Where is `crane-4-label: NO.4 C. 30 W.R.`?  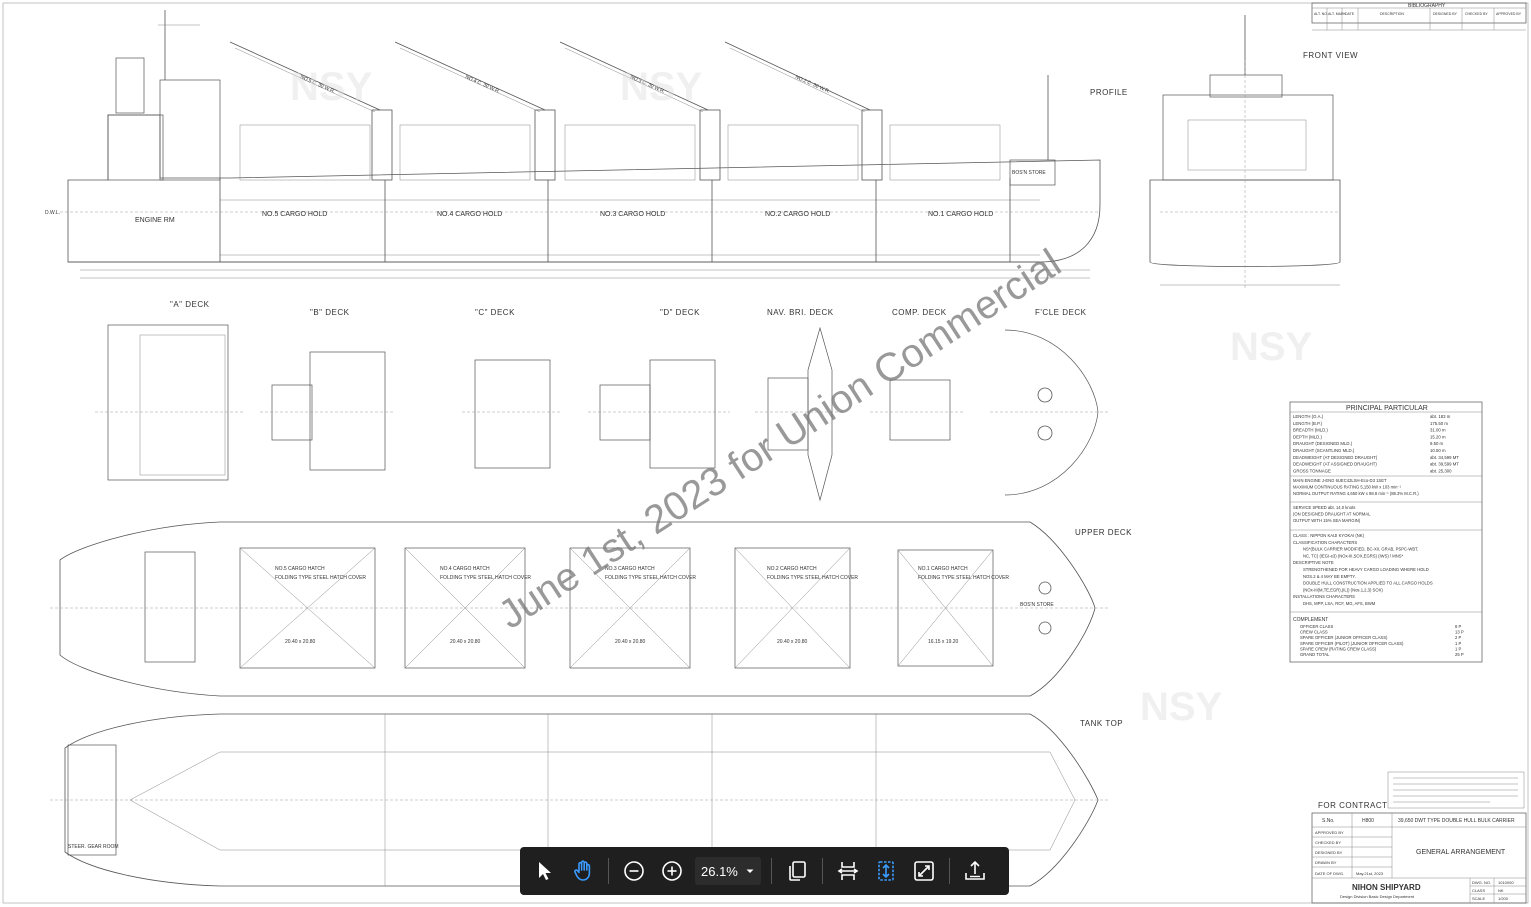
crane-4-label: NO.4 C. 30 W.R. is located at coordinates (482, 84).